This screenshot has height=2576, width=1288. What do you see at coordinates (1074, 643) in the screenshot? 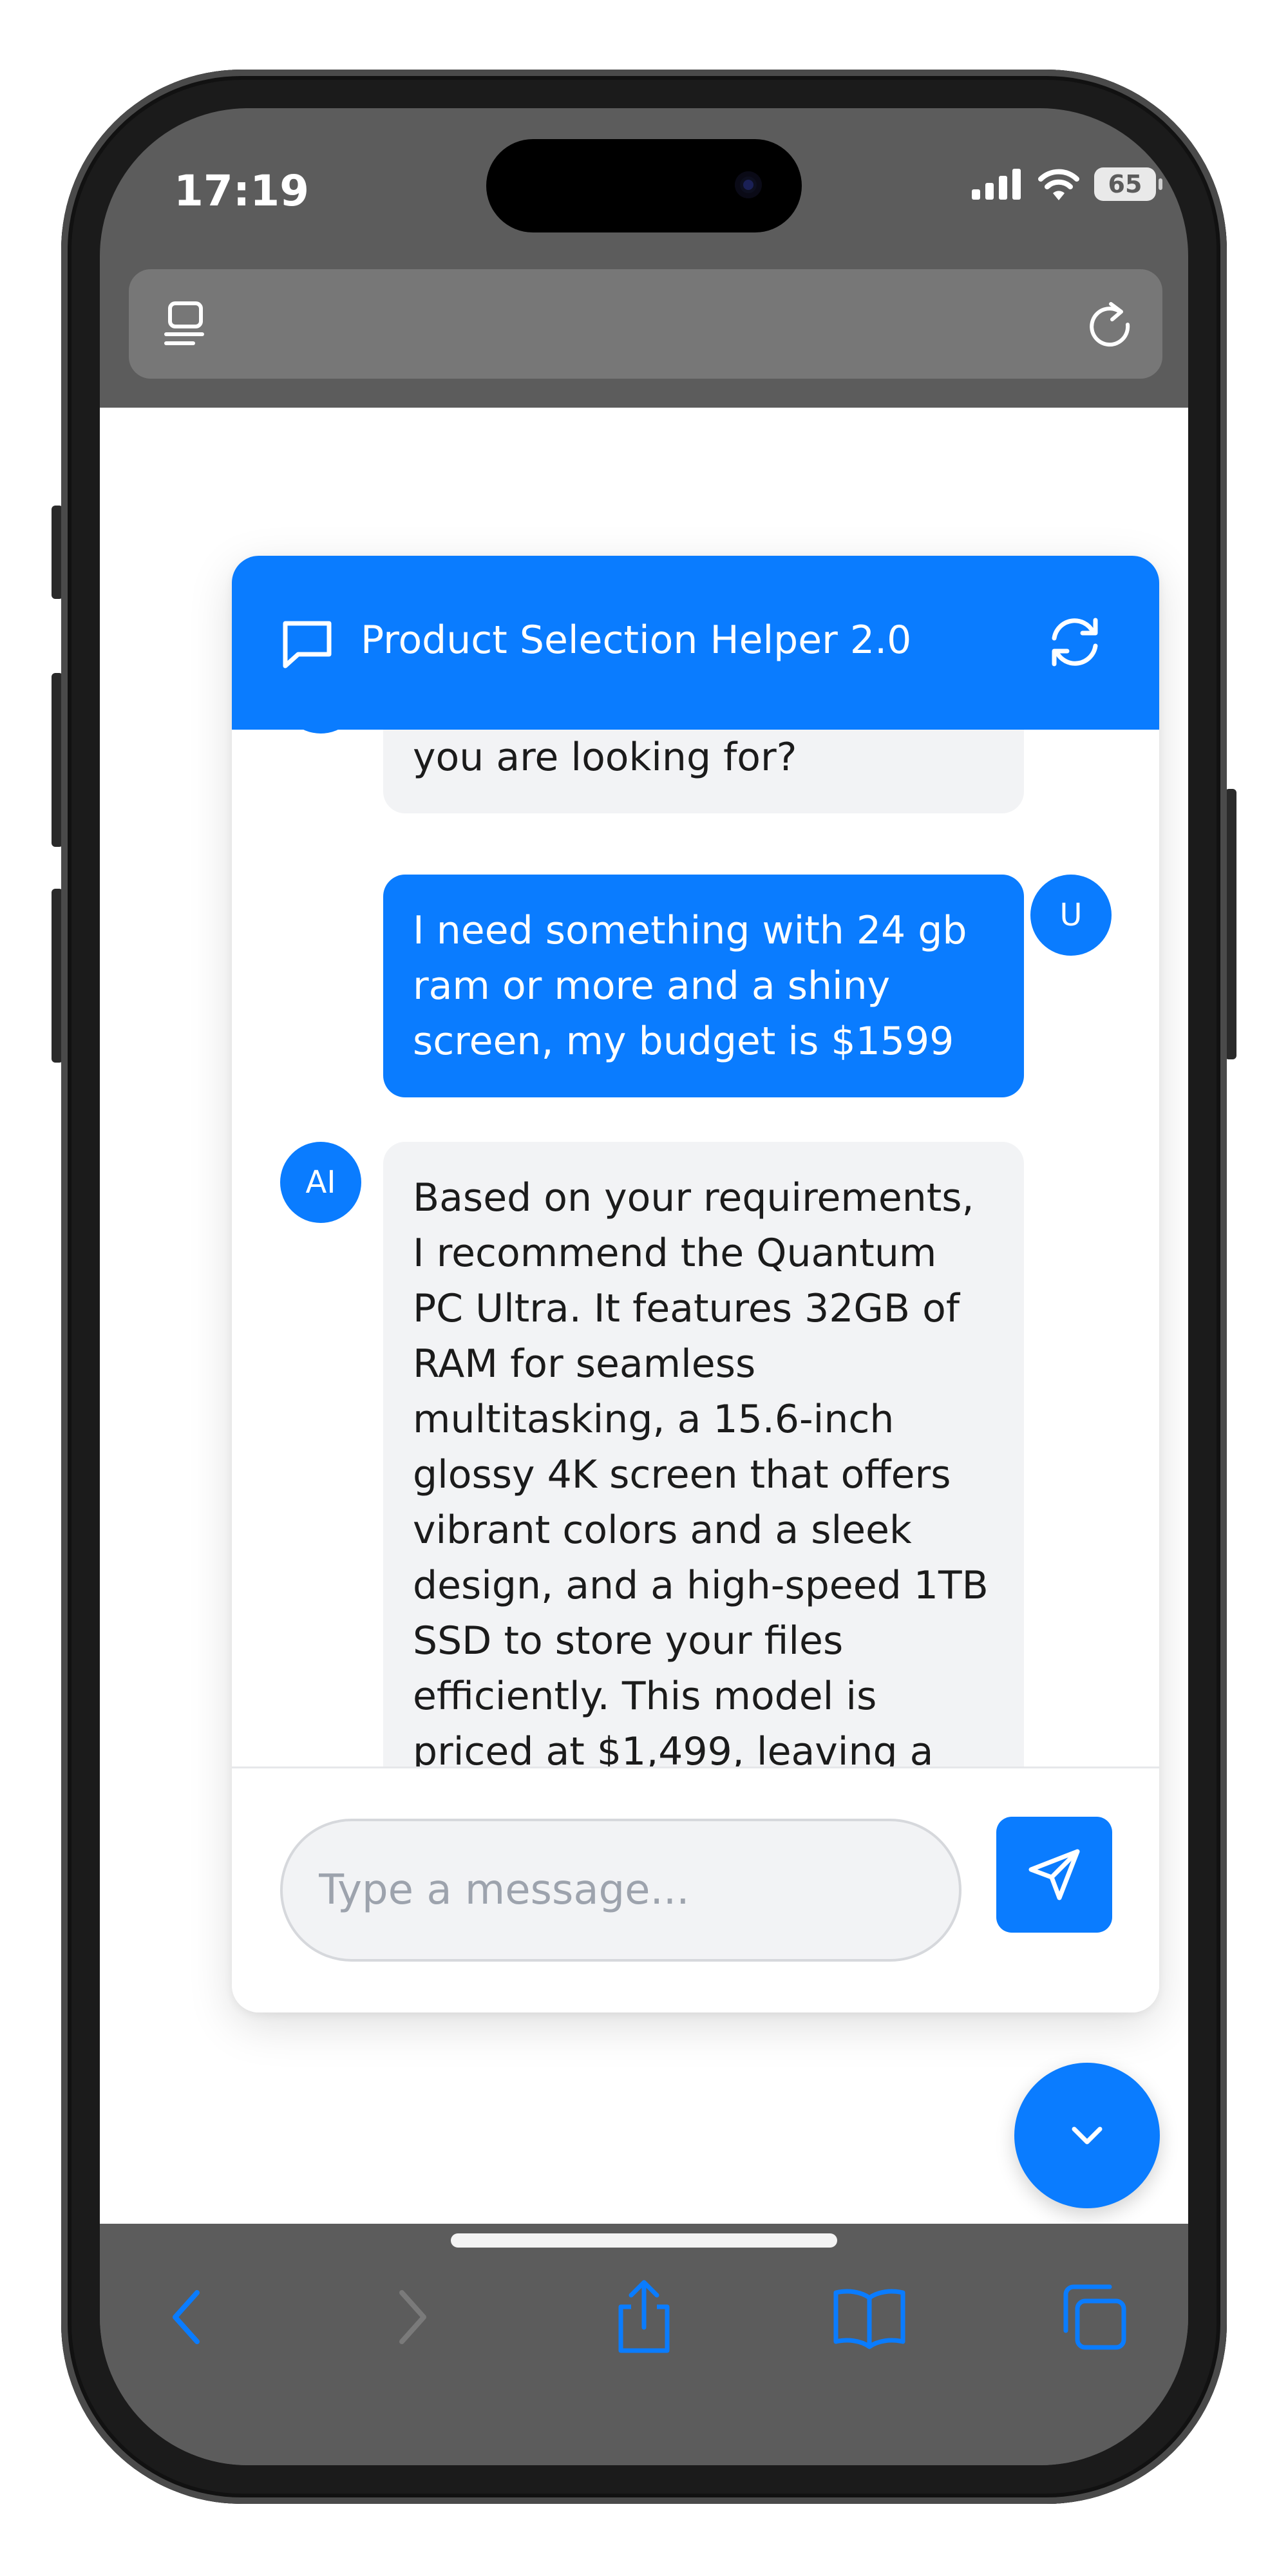
I see `refresh-icon` at bounding box center [1074, 643].